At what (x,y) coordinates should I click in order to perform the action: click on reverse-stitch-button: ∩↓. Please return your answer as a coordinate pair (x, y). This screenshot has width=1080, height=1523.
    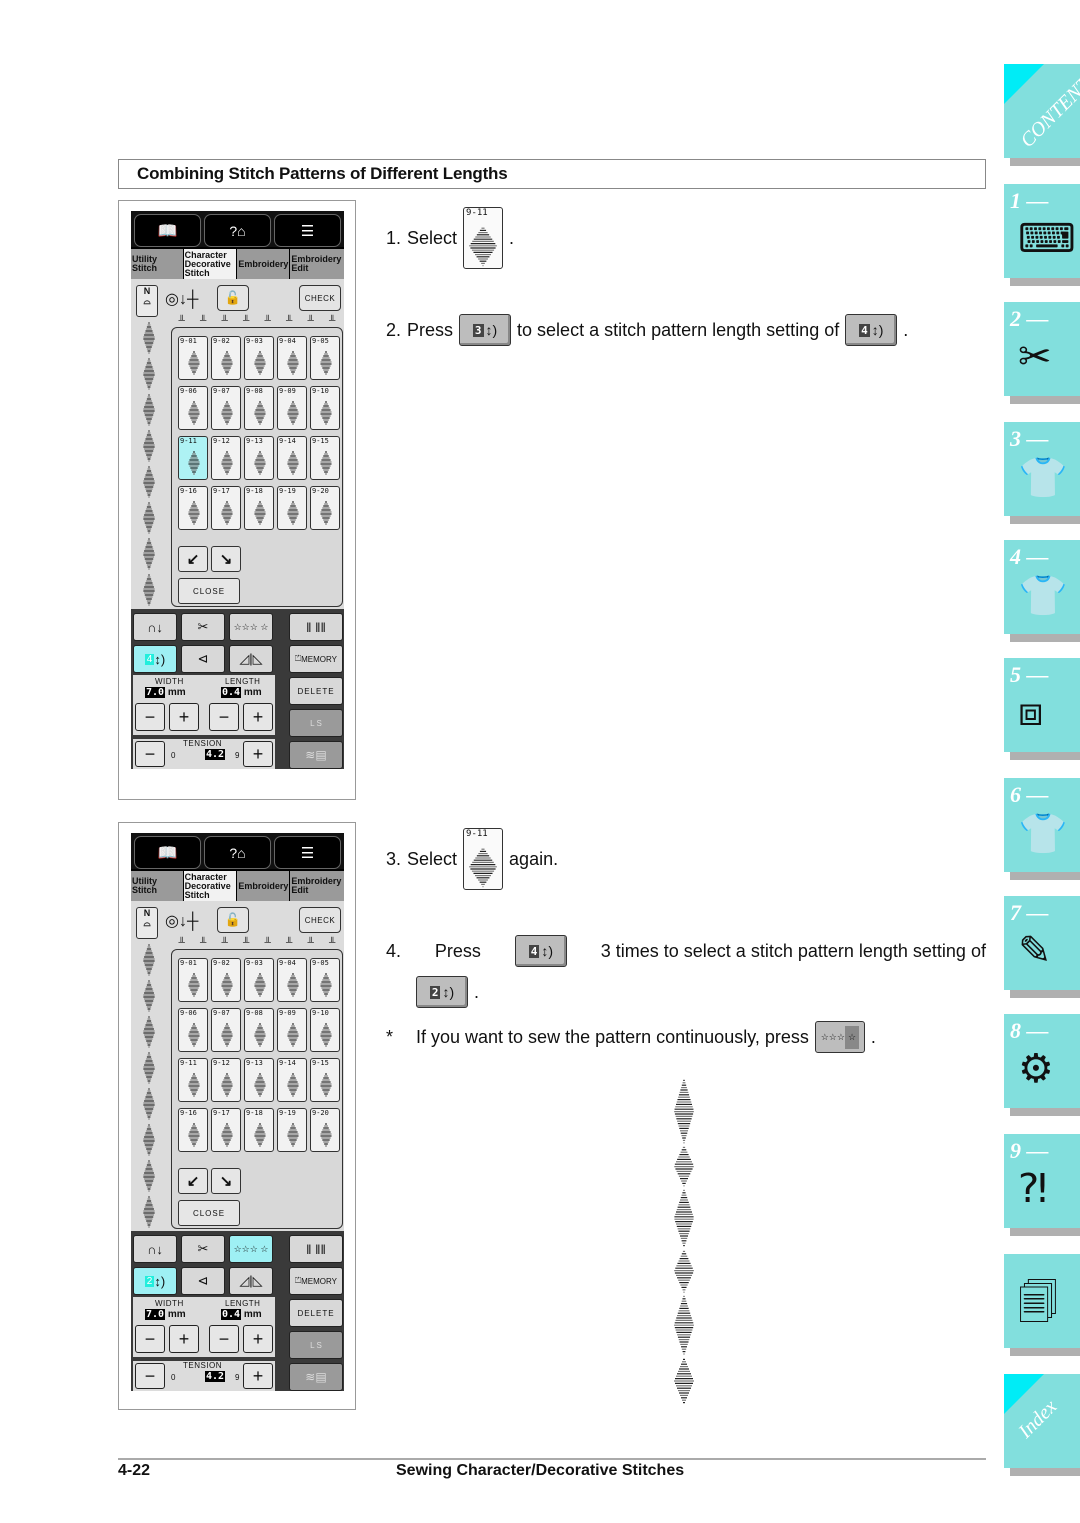
    Looking at the image, I should click on (155, 627).